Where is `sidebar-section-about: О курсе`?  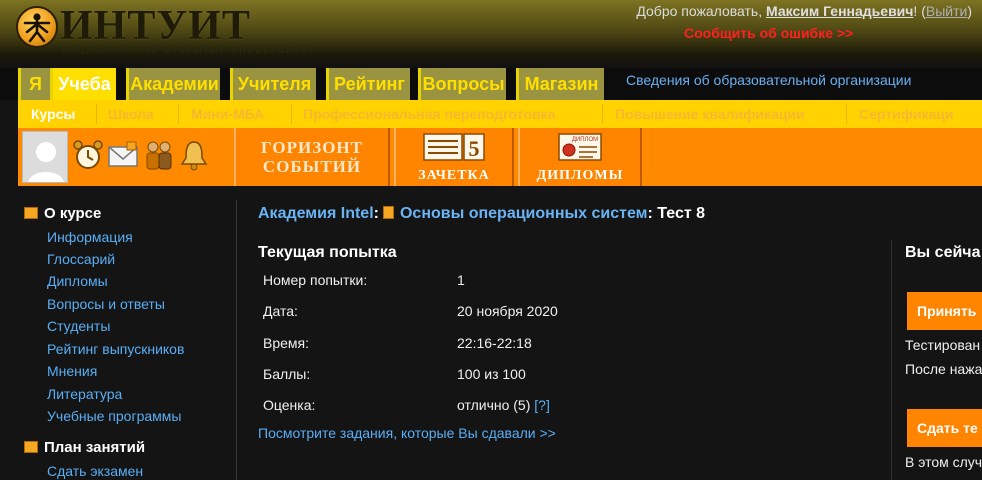
sidebar-section-about: О курсе is located at coordinates (62, 213).